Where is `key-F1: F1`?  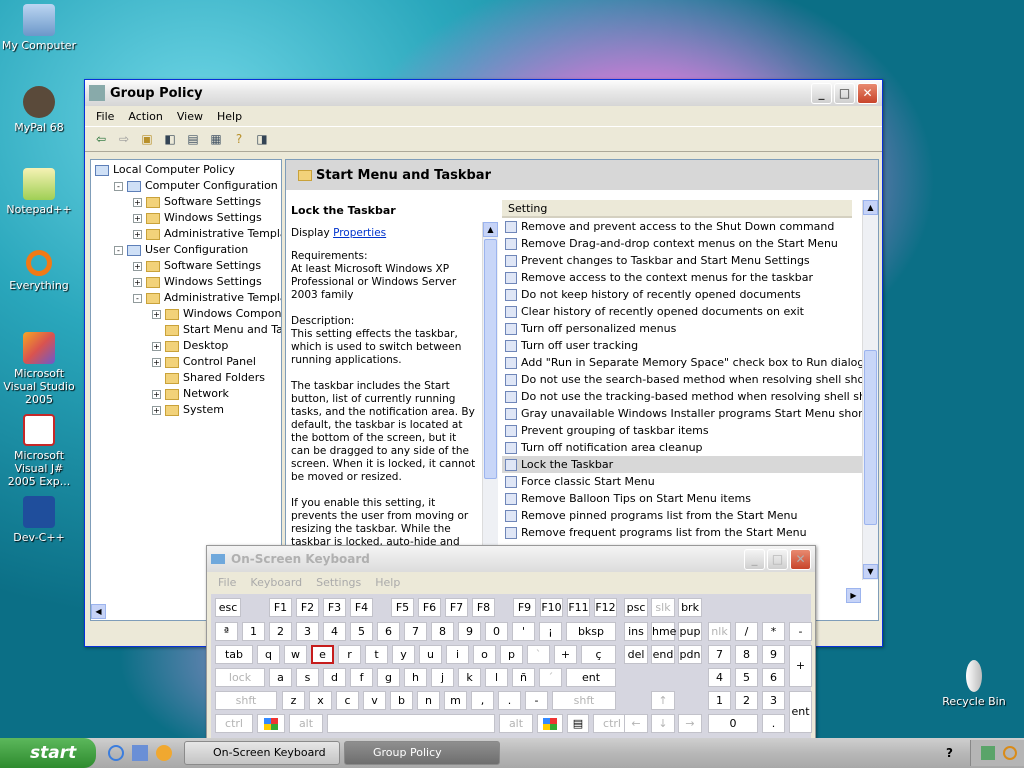 key-F1: F1 is located at coordinates (280, 607).